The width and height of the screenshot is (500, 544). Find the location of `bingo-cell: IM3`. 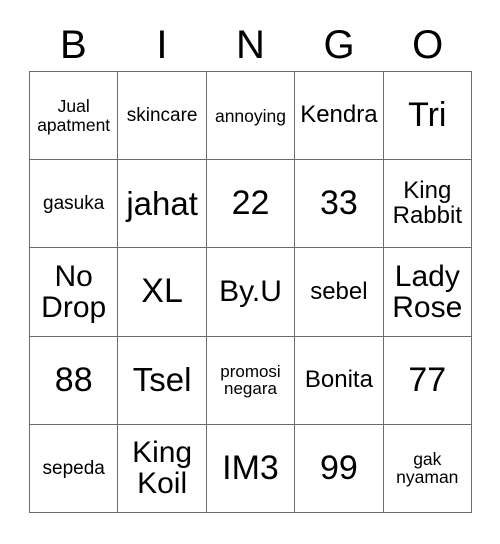

bingo-cell: IM3 is located at coordinates (251, 468).